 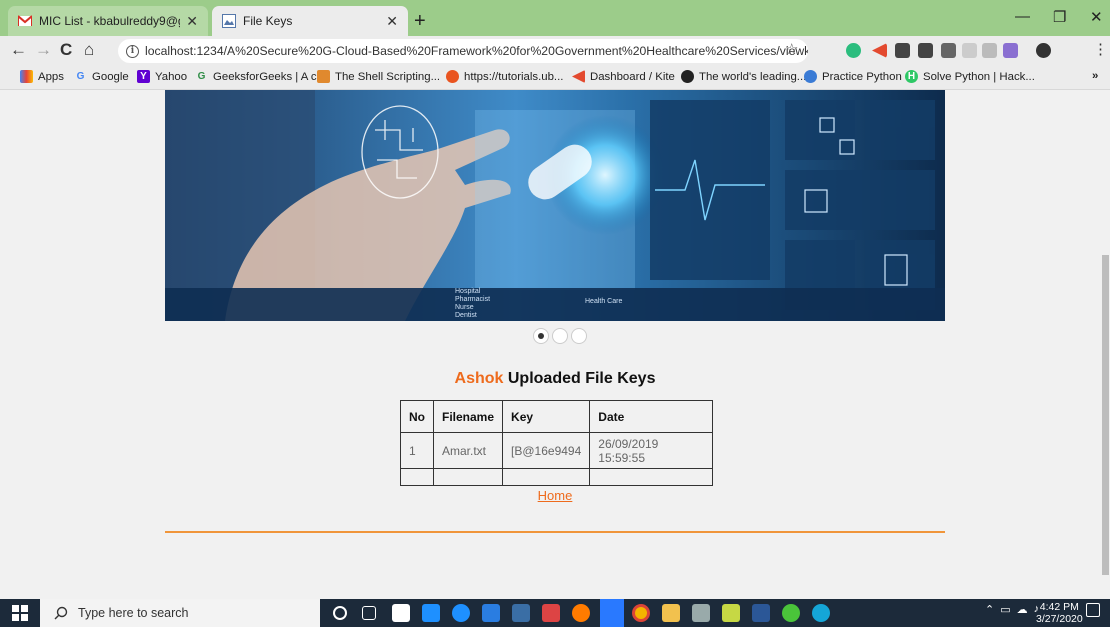 I want to click on banner-label: Health Care, so click(x=603, y=301).